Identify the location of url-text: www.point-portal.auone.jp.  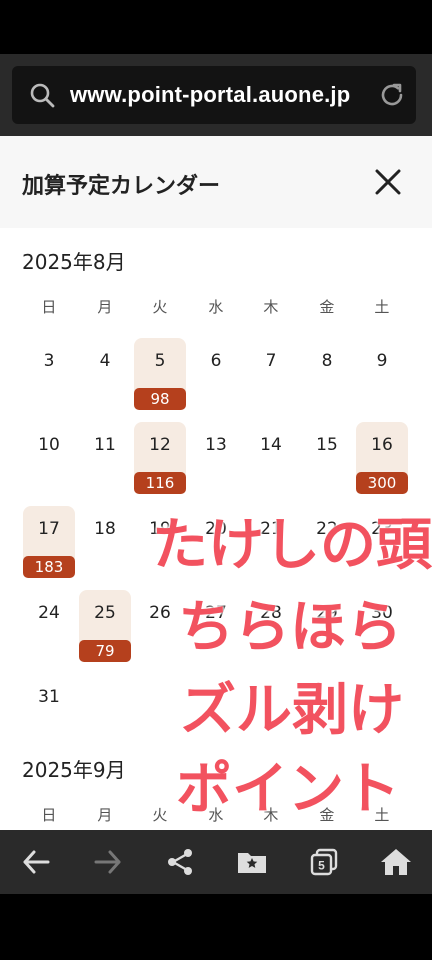
(220, 95).